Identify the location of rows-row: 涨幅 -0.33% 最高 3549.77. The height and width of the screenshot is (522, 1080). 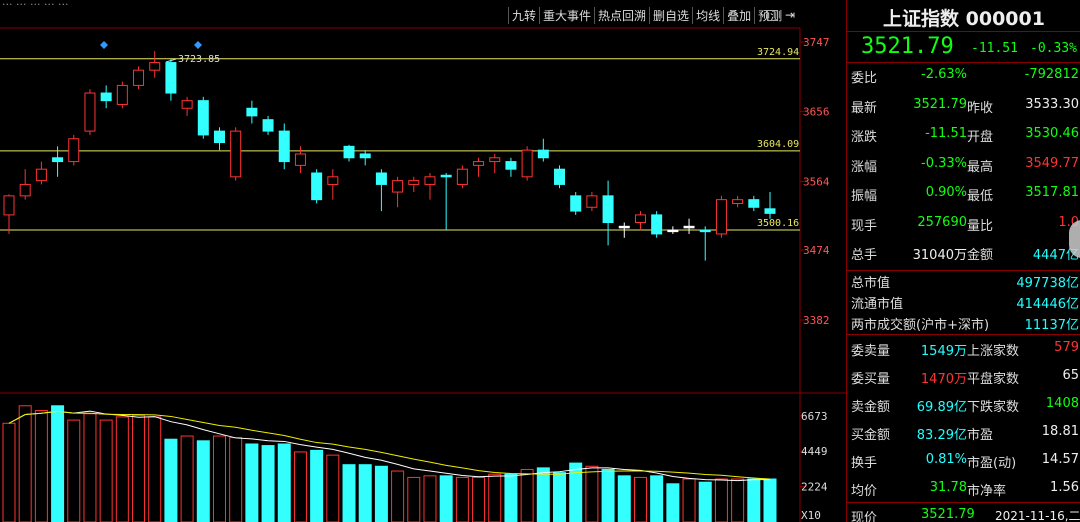
(963, 164).